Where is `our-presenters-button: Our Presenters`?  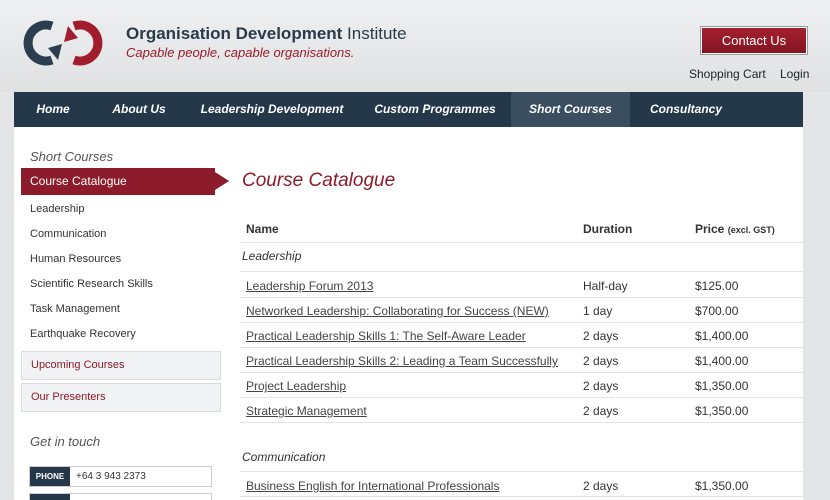
our-presenters-button: Our Presenters is located at coordinates (121, 397).